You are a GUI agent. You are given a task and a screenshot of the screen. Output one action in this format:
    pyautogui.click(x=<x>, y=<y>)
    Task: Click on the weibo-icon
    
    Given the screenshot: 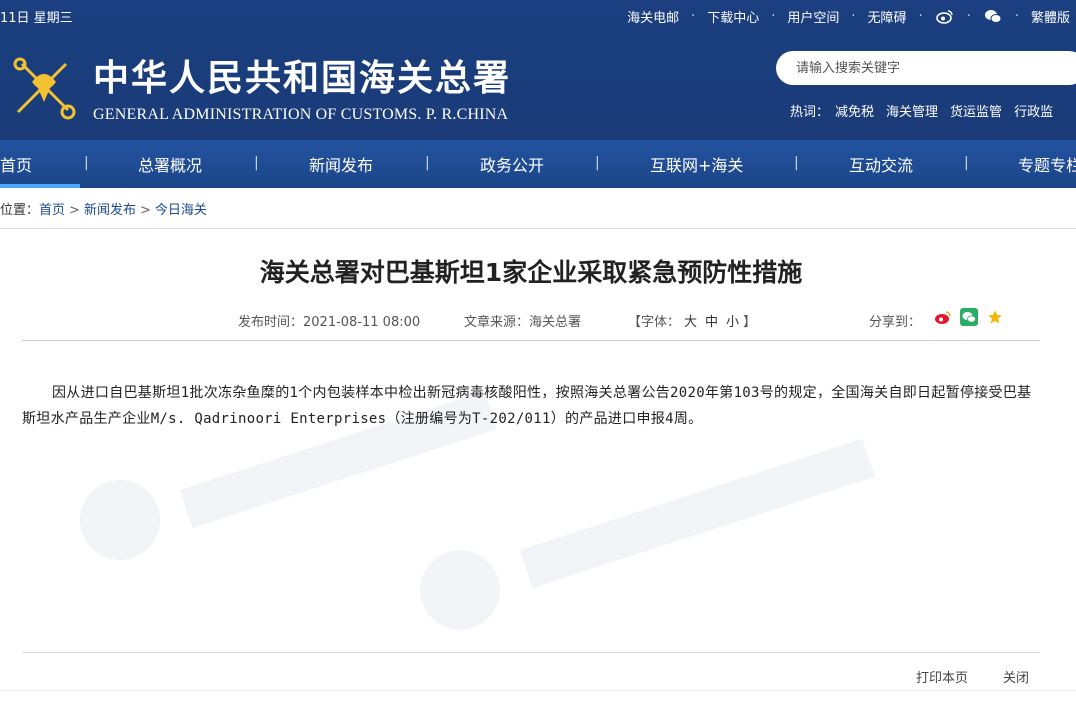 What is the action you would take?
    pyautogui.click(x=945, y=17)
    